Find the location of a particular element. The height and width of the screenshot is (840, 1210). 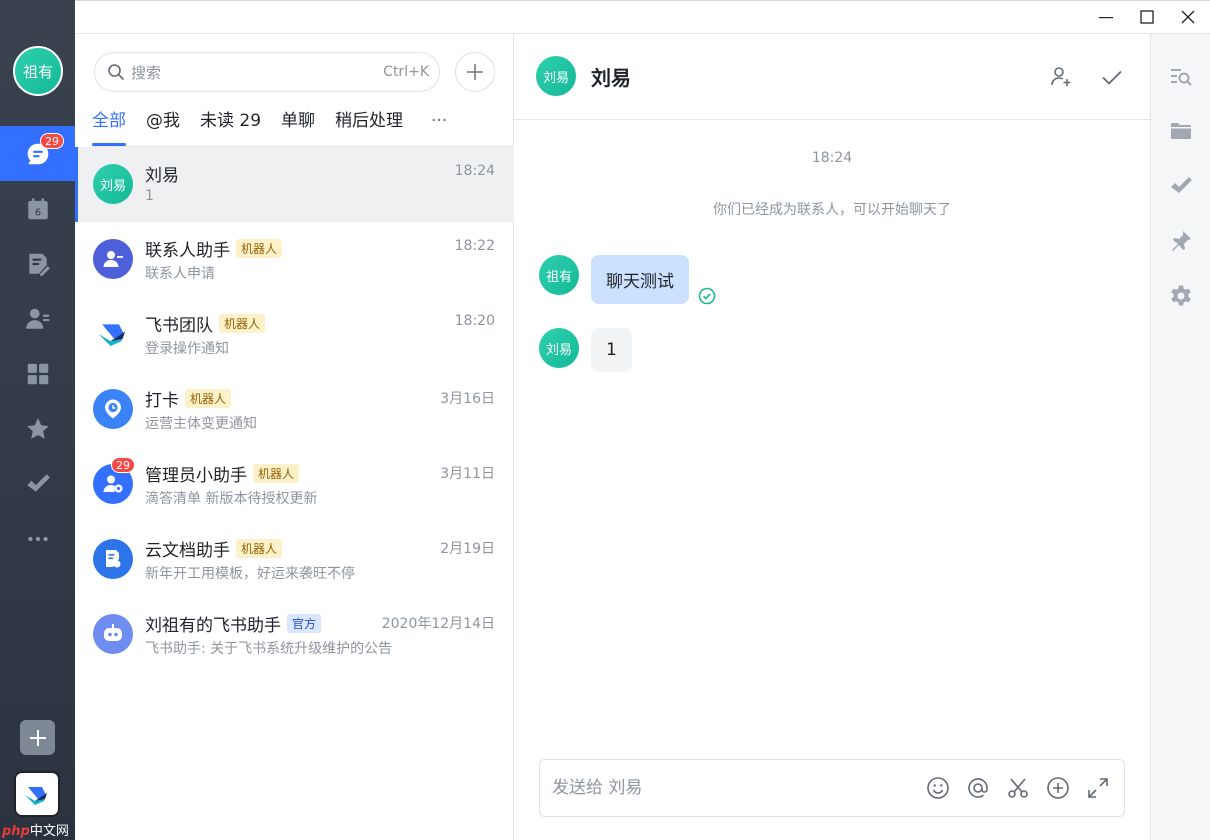

pin-icon is located at coordinates (1181, 241).